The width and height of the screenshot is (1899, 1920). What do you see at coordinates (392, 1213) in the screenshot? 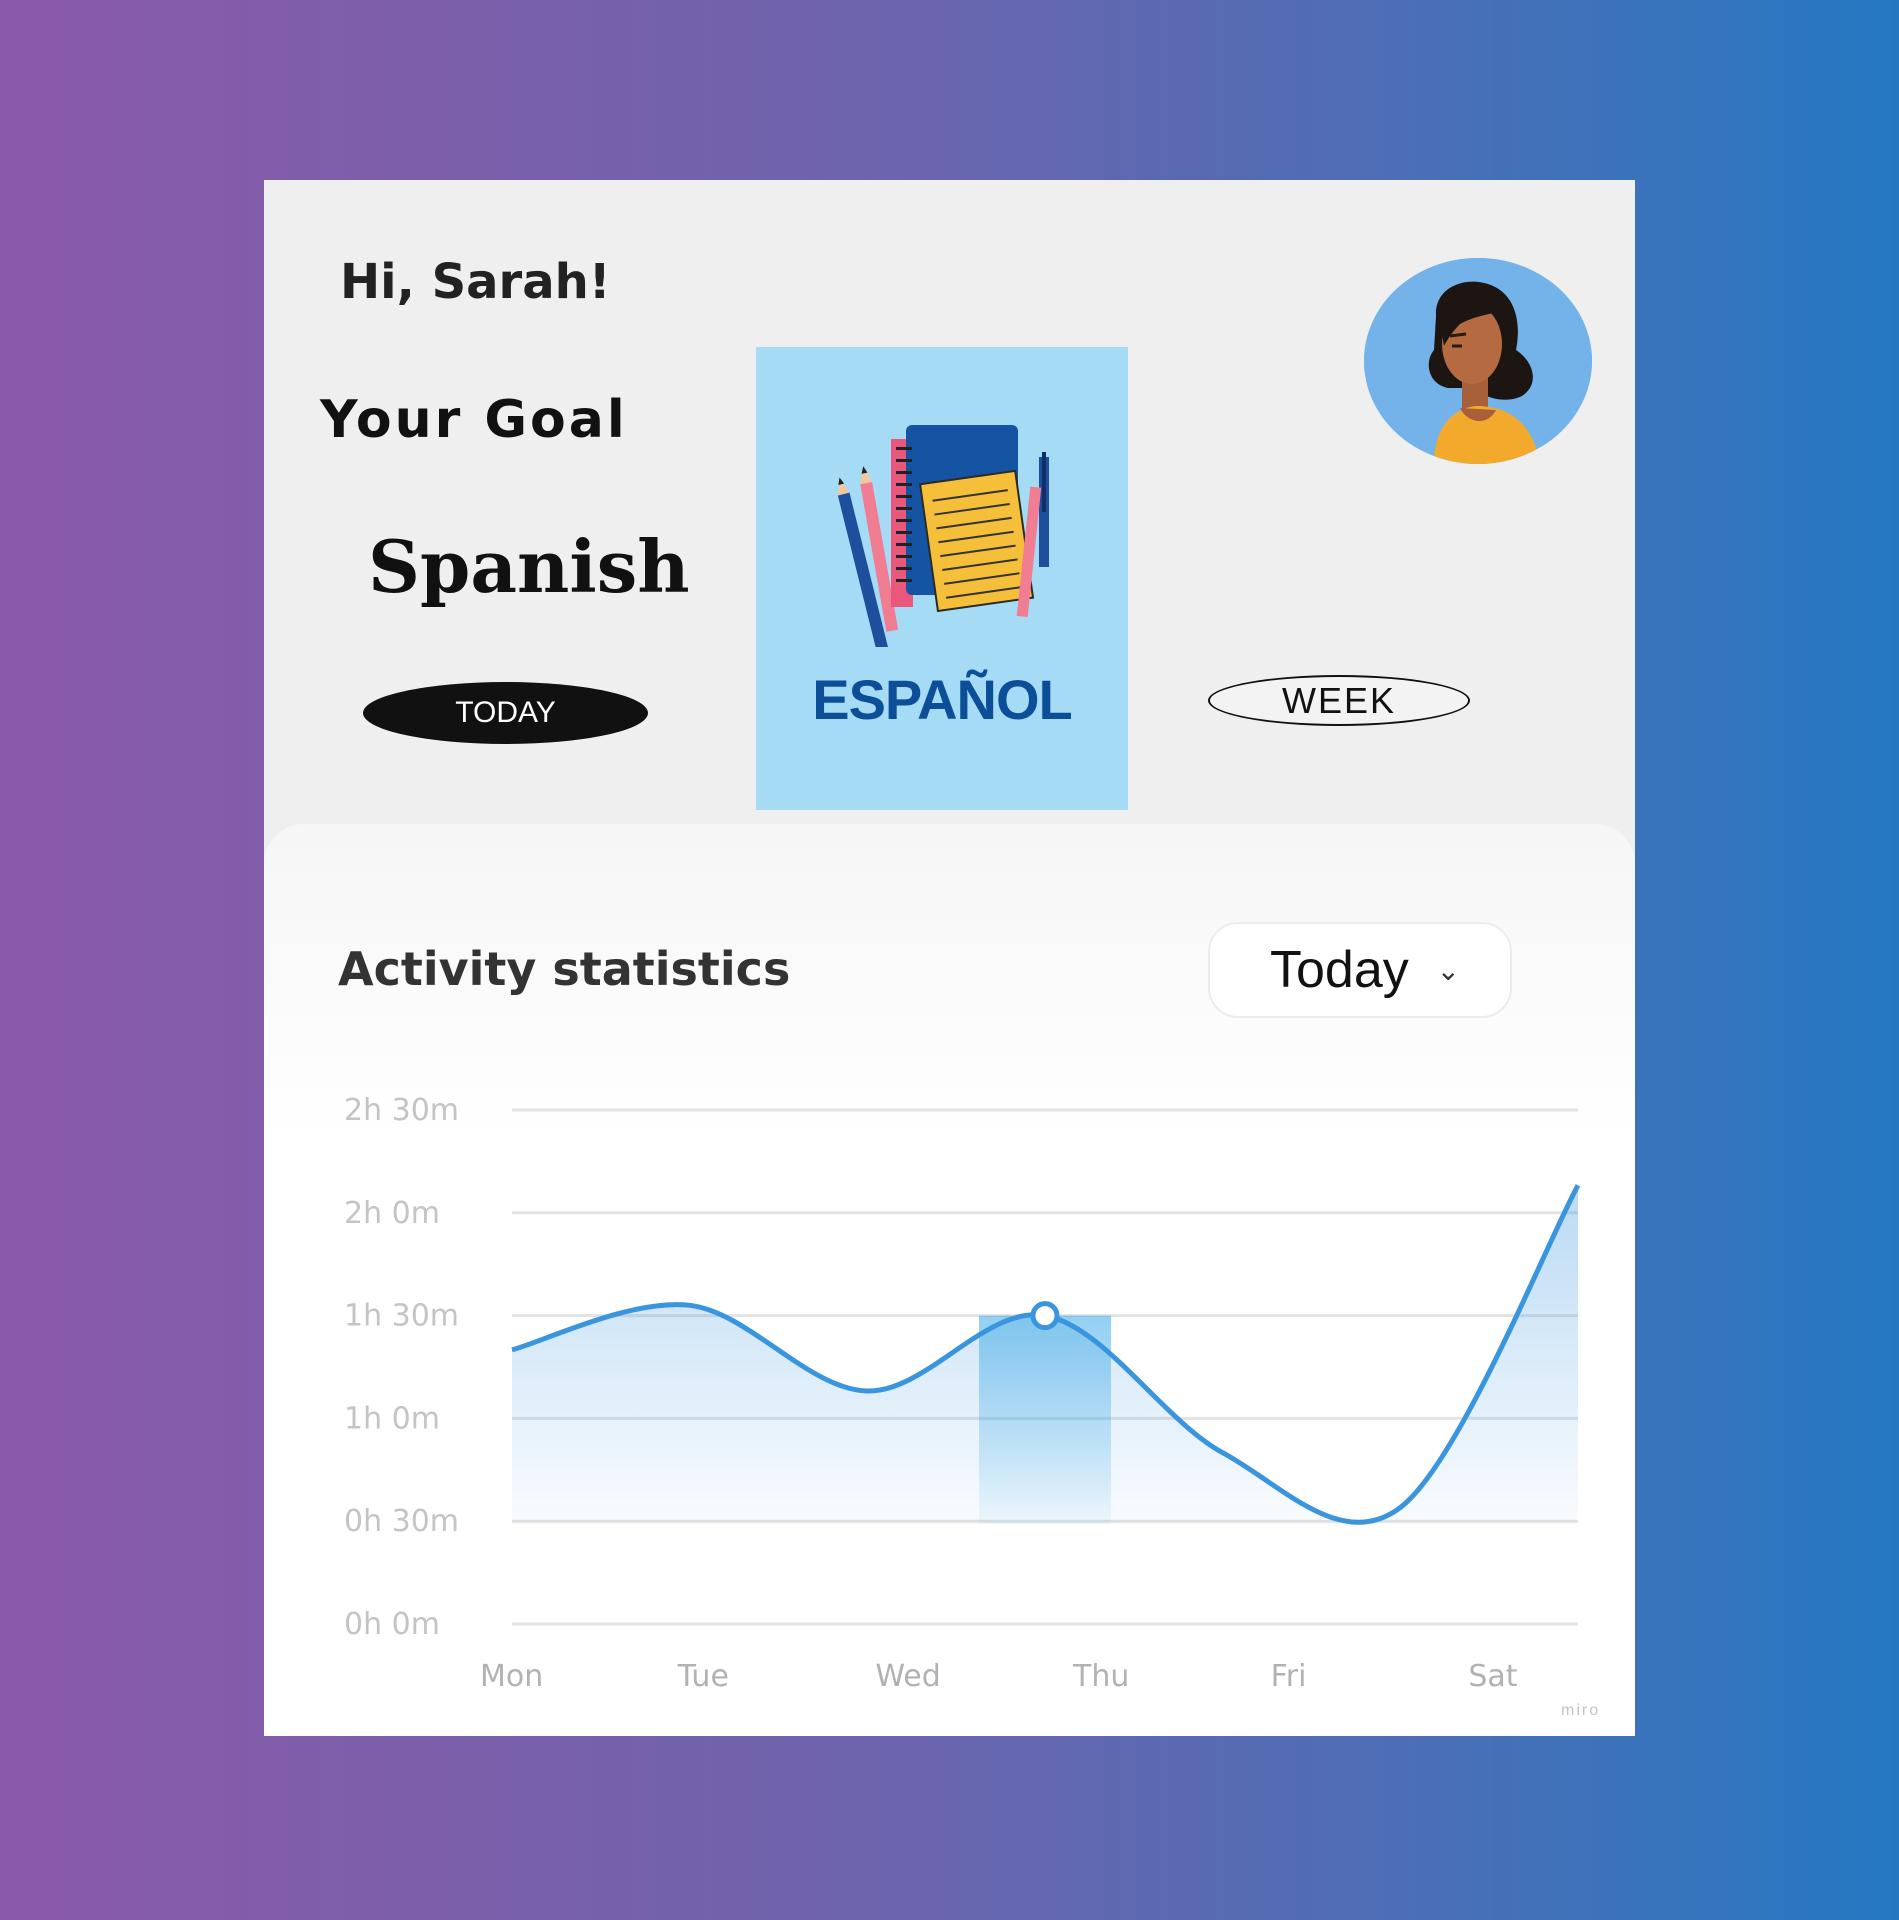
I see `y-tick-label: 2h 0m` at bounding box center [392, 1213].